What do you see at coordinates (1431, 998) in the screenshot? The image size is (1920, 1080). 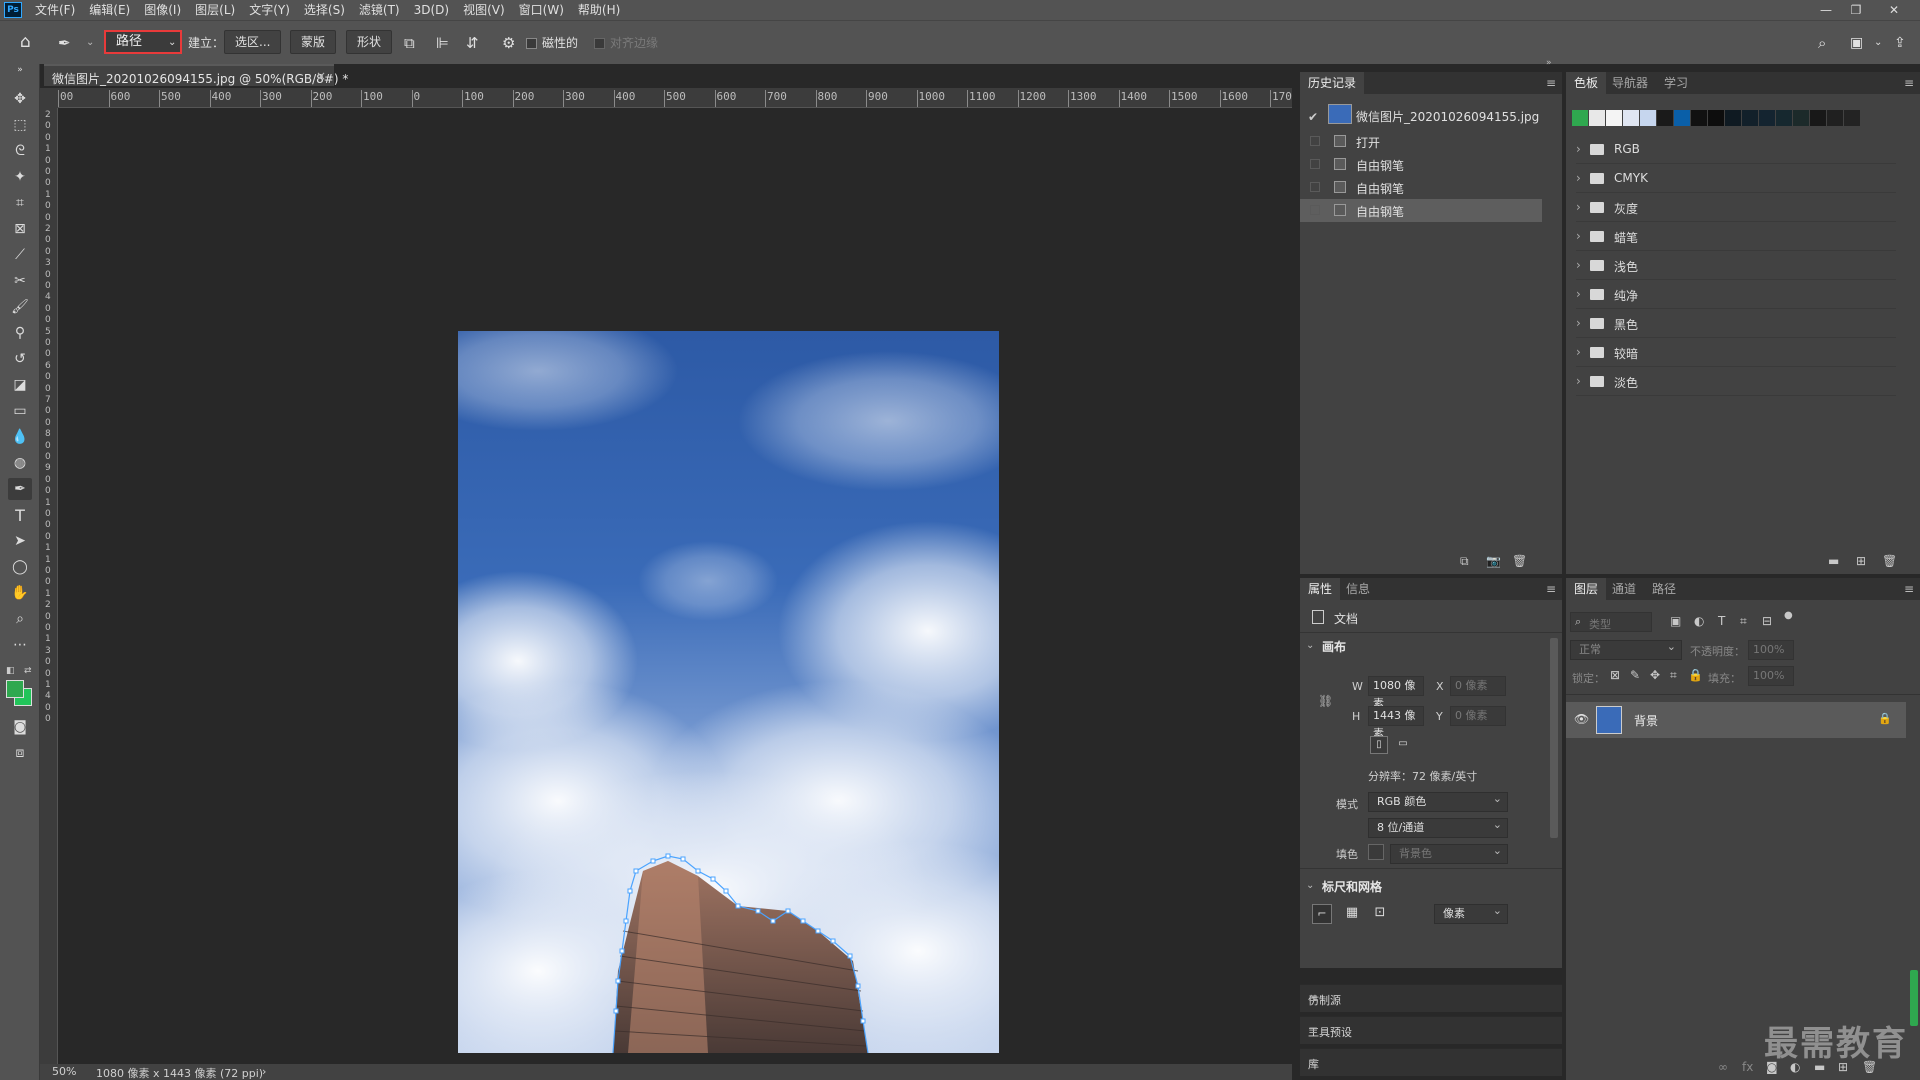 I see `clone-source-panel: 仿制源 ≡` at bounding box center [1431, 998].